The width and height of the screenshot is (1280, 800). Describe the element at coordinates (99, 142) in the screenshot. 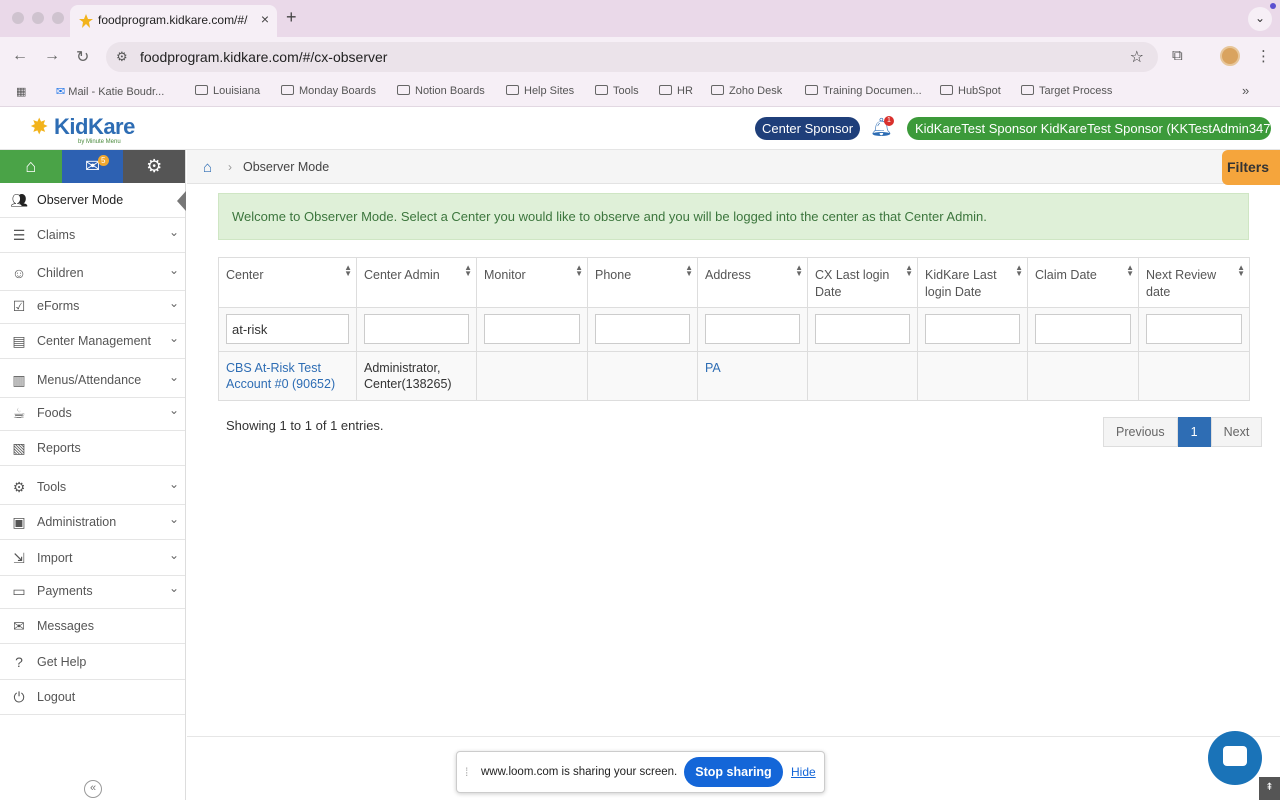

I see `logo-subtitle: by Minute Menu` at that location.